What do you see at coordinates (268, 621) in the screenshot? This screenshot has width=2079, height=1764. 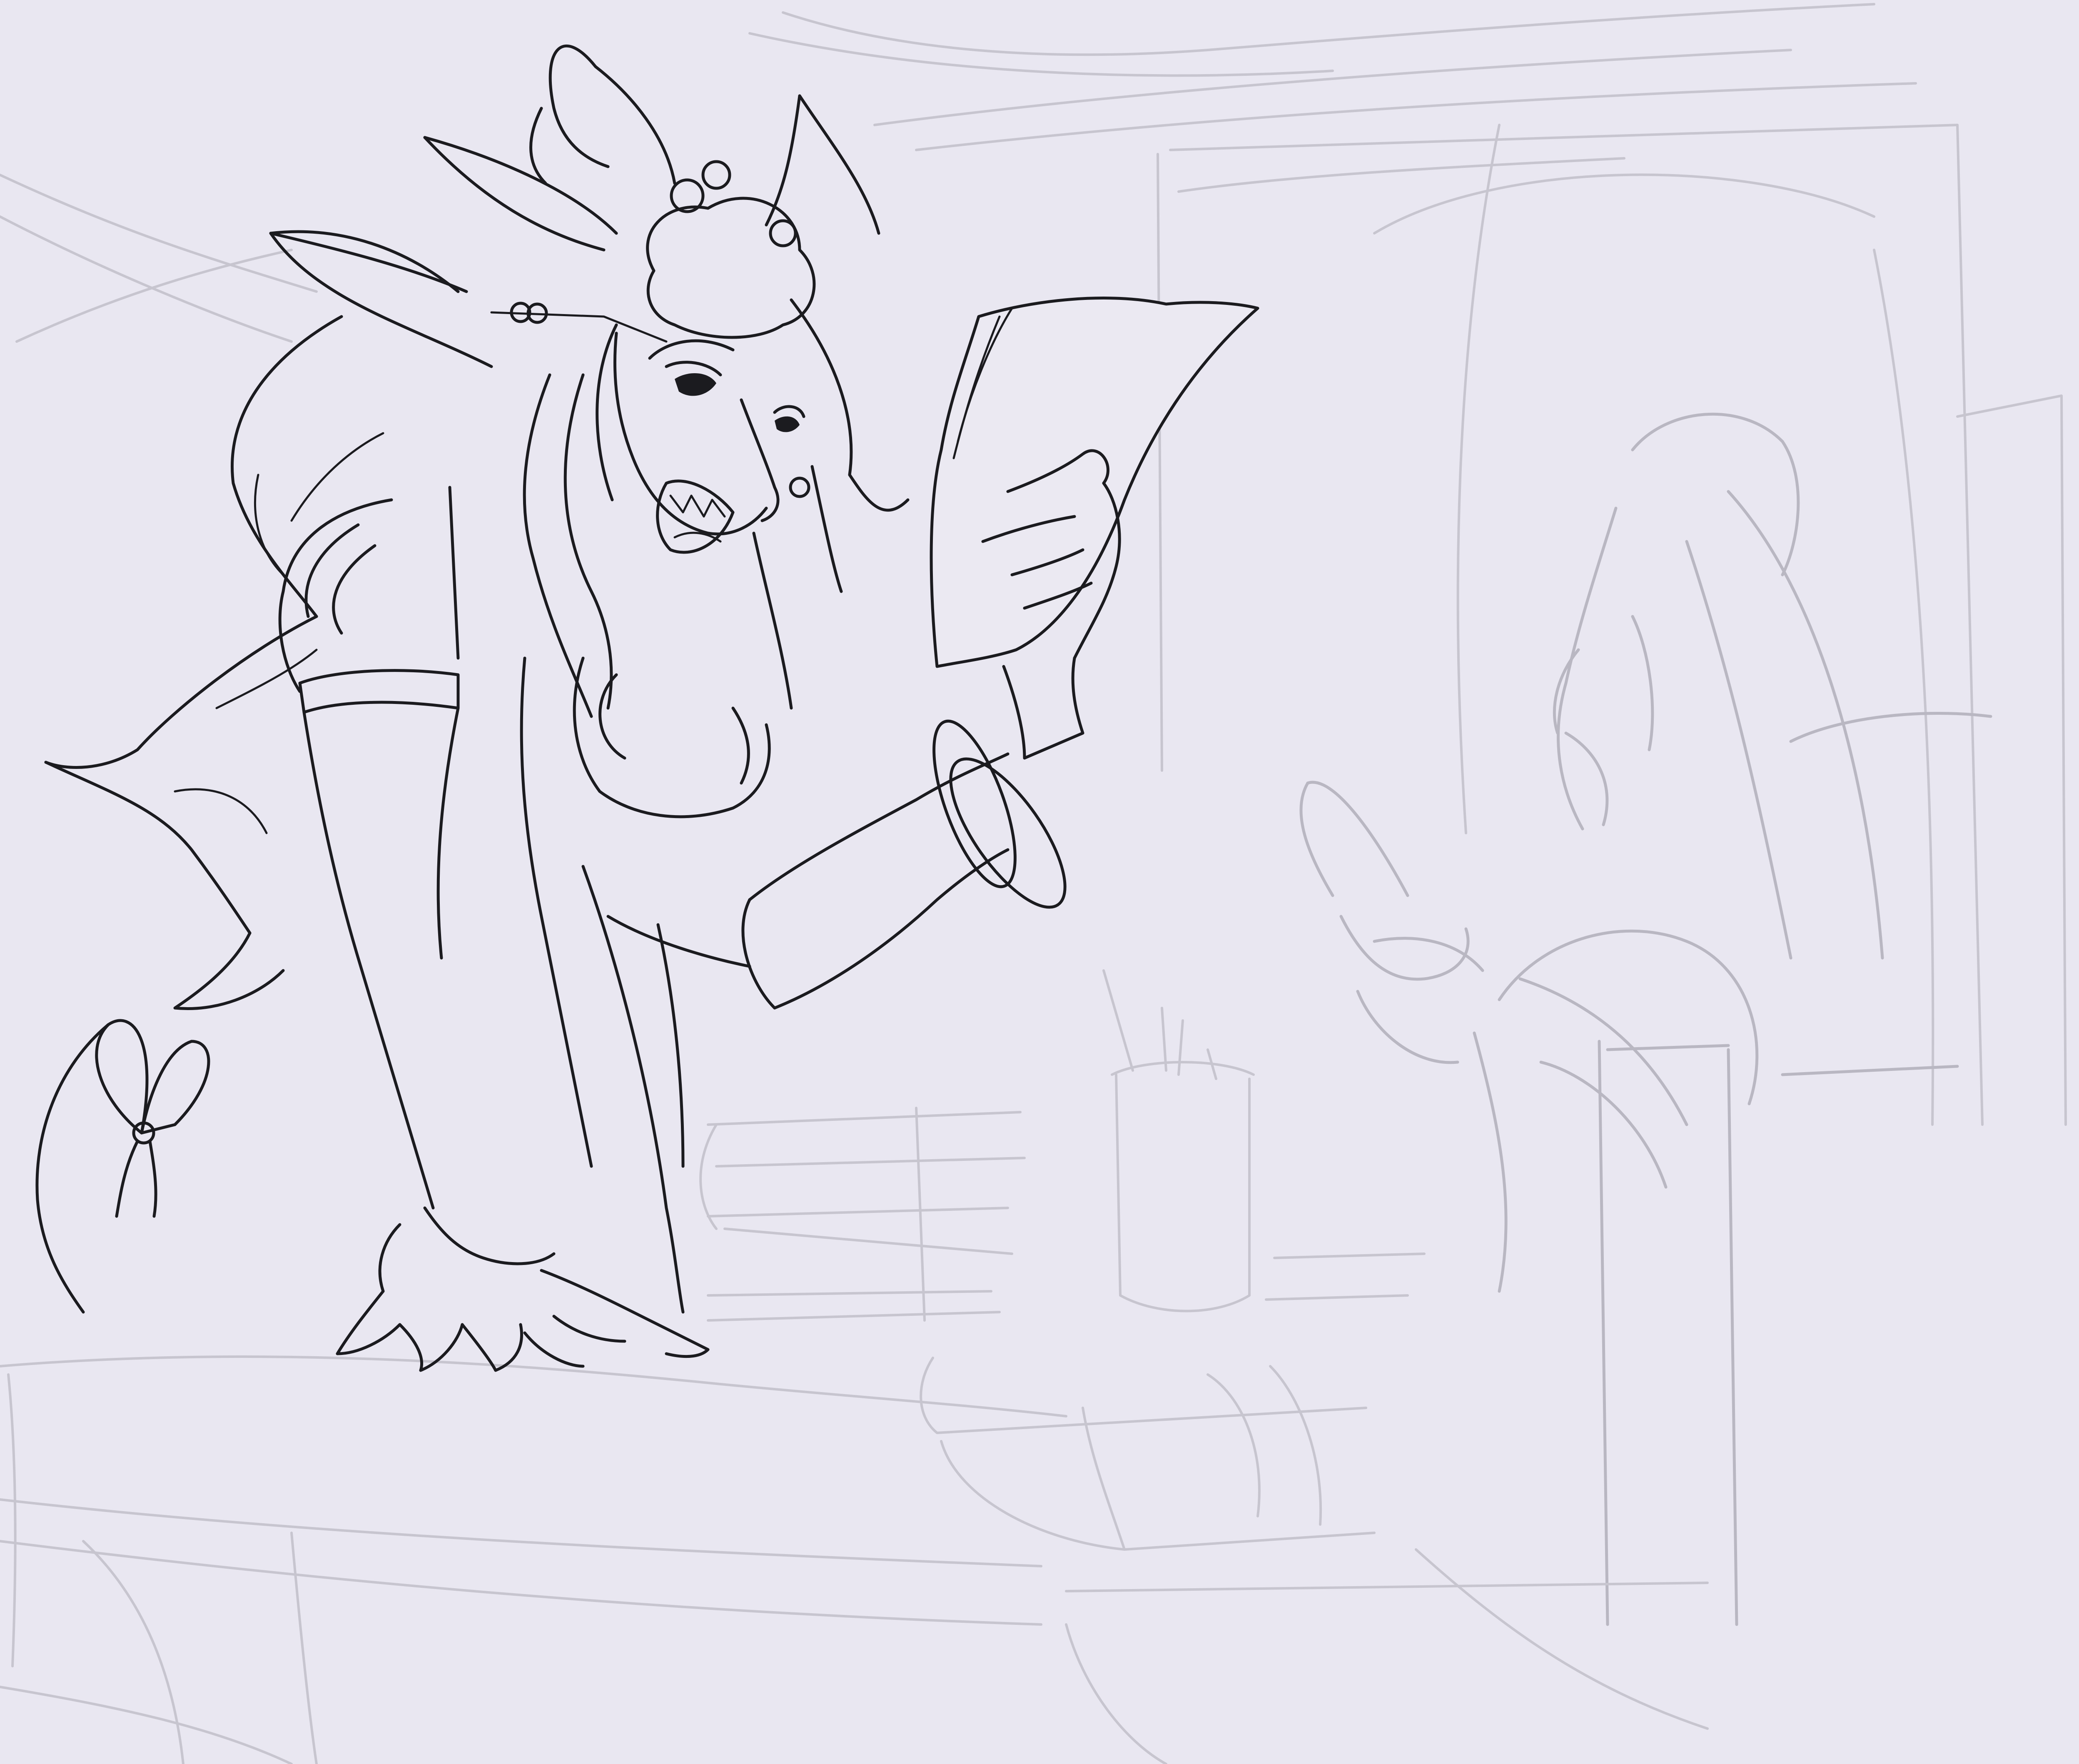 I see `hair-back` at bounding box center [268, 621].